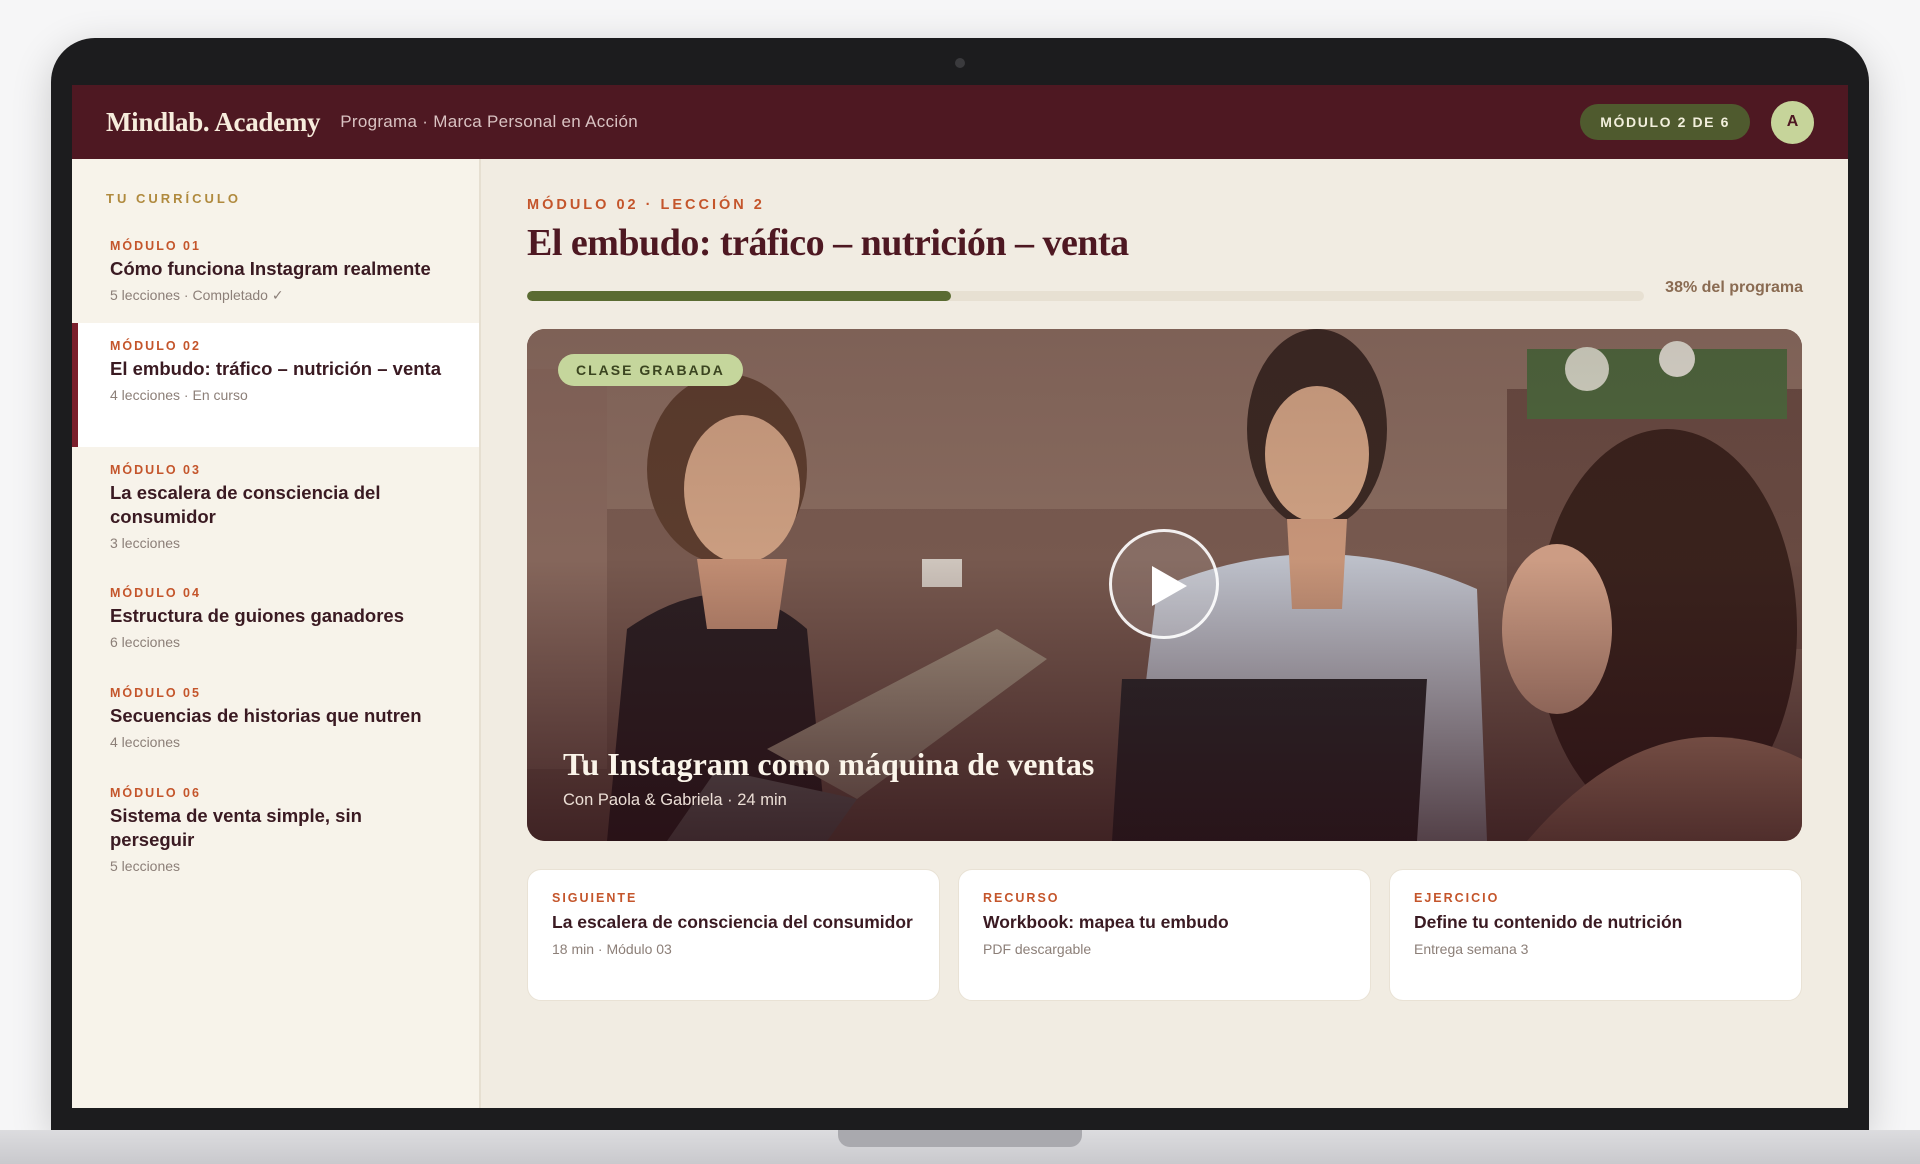 The image size is (1920, 1164). What do you see at coordinates (257, 615) in the screenshot?
I see `module-name: Estructura de guiones ganadores` at bounding box center [257, 615].